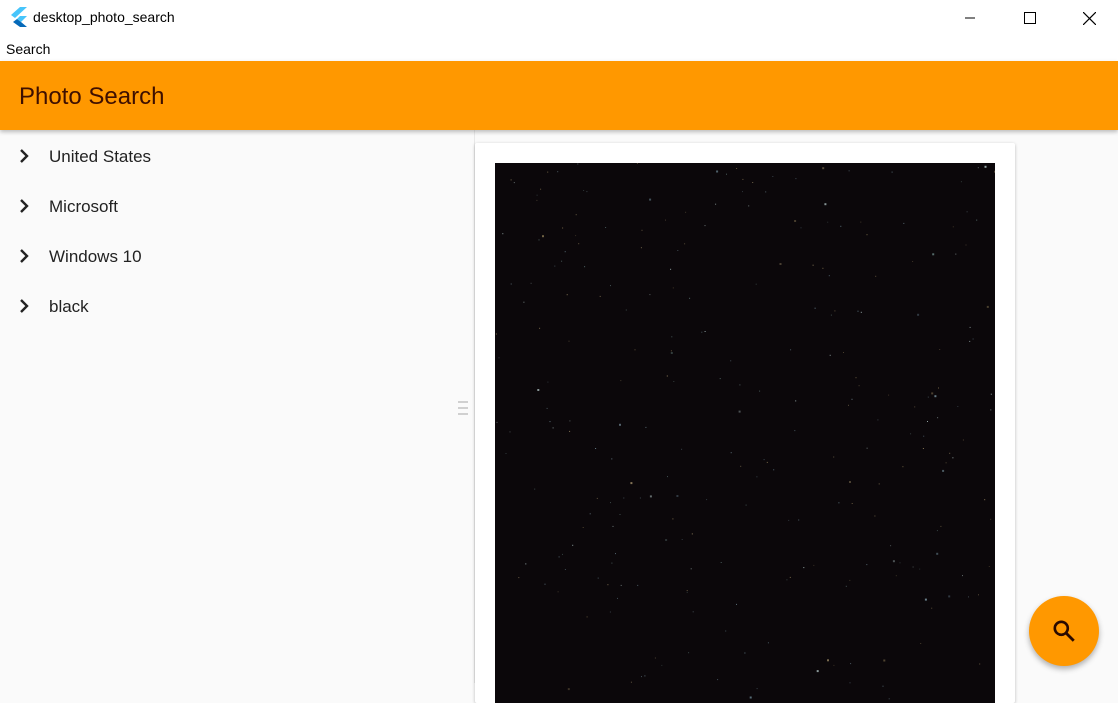  What do you see at coordinates (463, 408) in the screenshot?
I see `drag-handle-icon` at bounding box center [463, 408].